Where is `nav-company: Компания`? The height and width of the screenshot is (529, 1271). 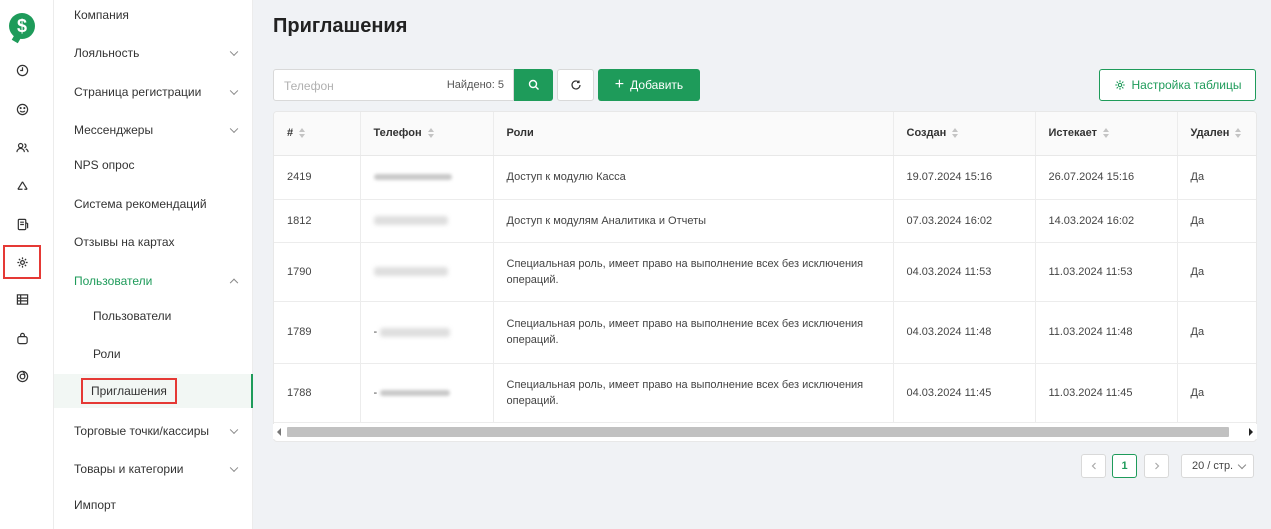 nav-company: Компания is located at coordinates (153, 17).